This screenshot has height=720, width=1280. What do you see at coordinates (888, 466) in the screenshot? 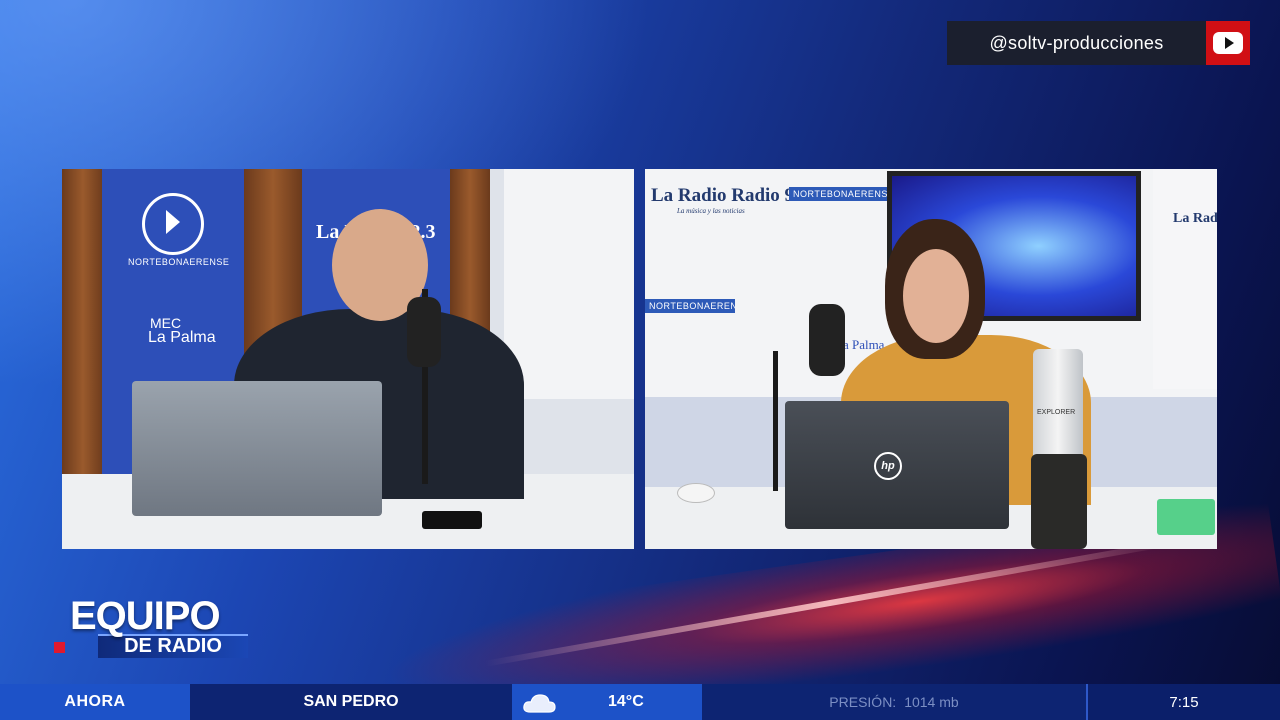
I see `hp-logo-icon: hp` at bounding box center [888, 466].